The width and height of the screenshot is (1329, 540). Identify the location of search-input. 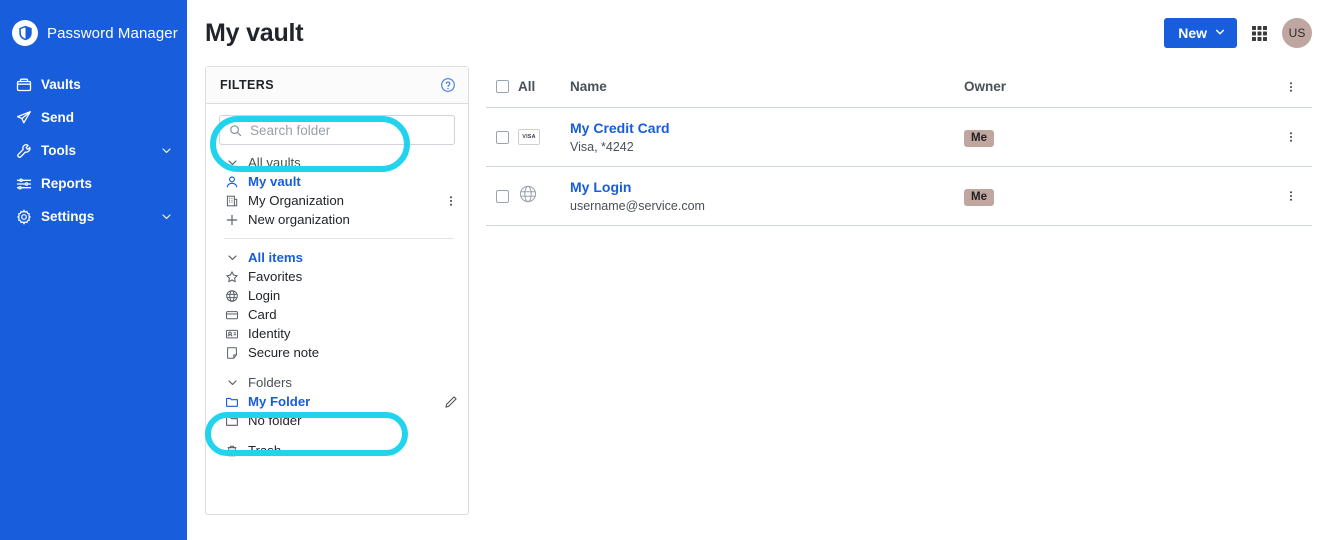
(347, 130).